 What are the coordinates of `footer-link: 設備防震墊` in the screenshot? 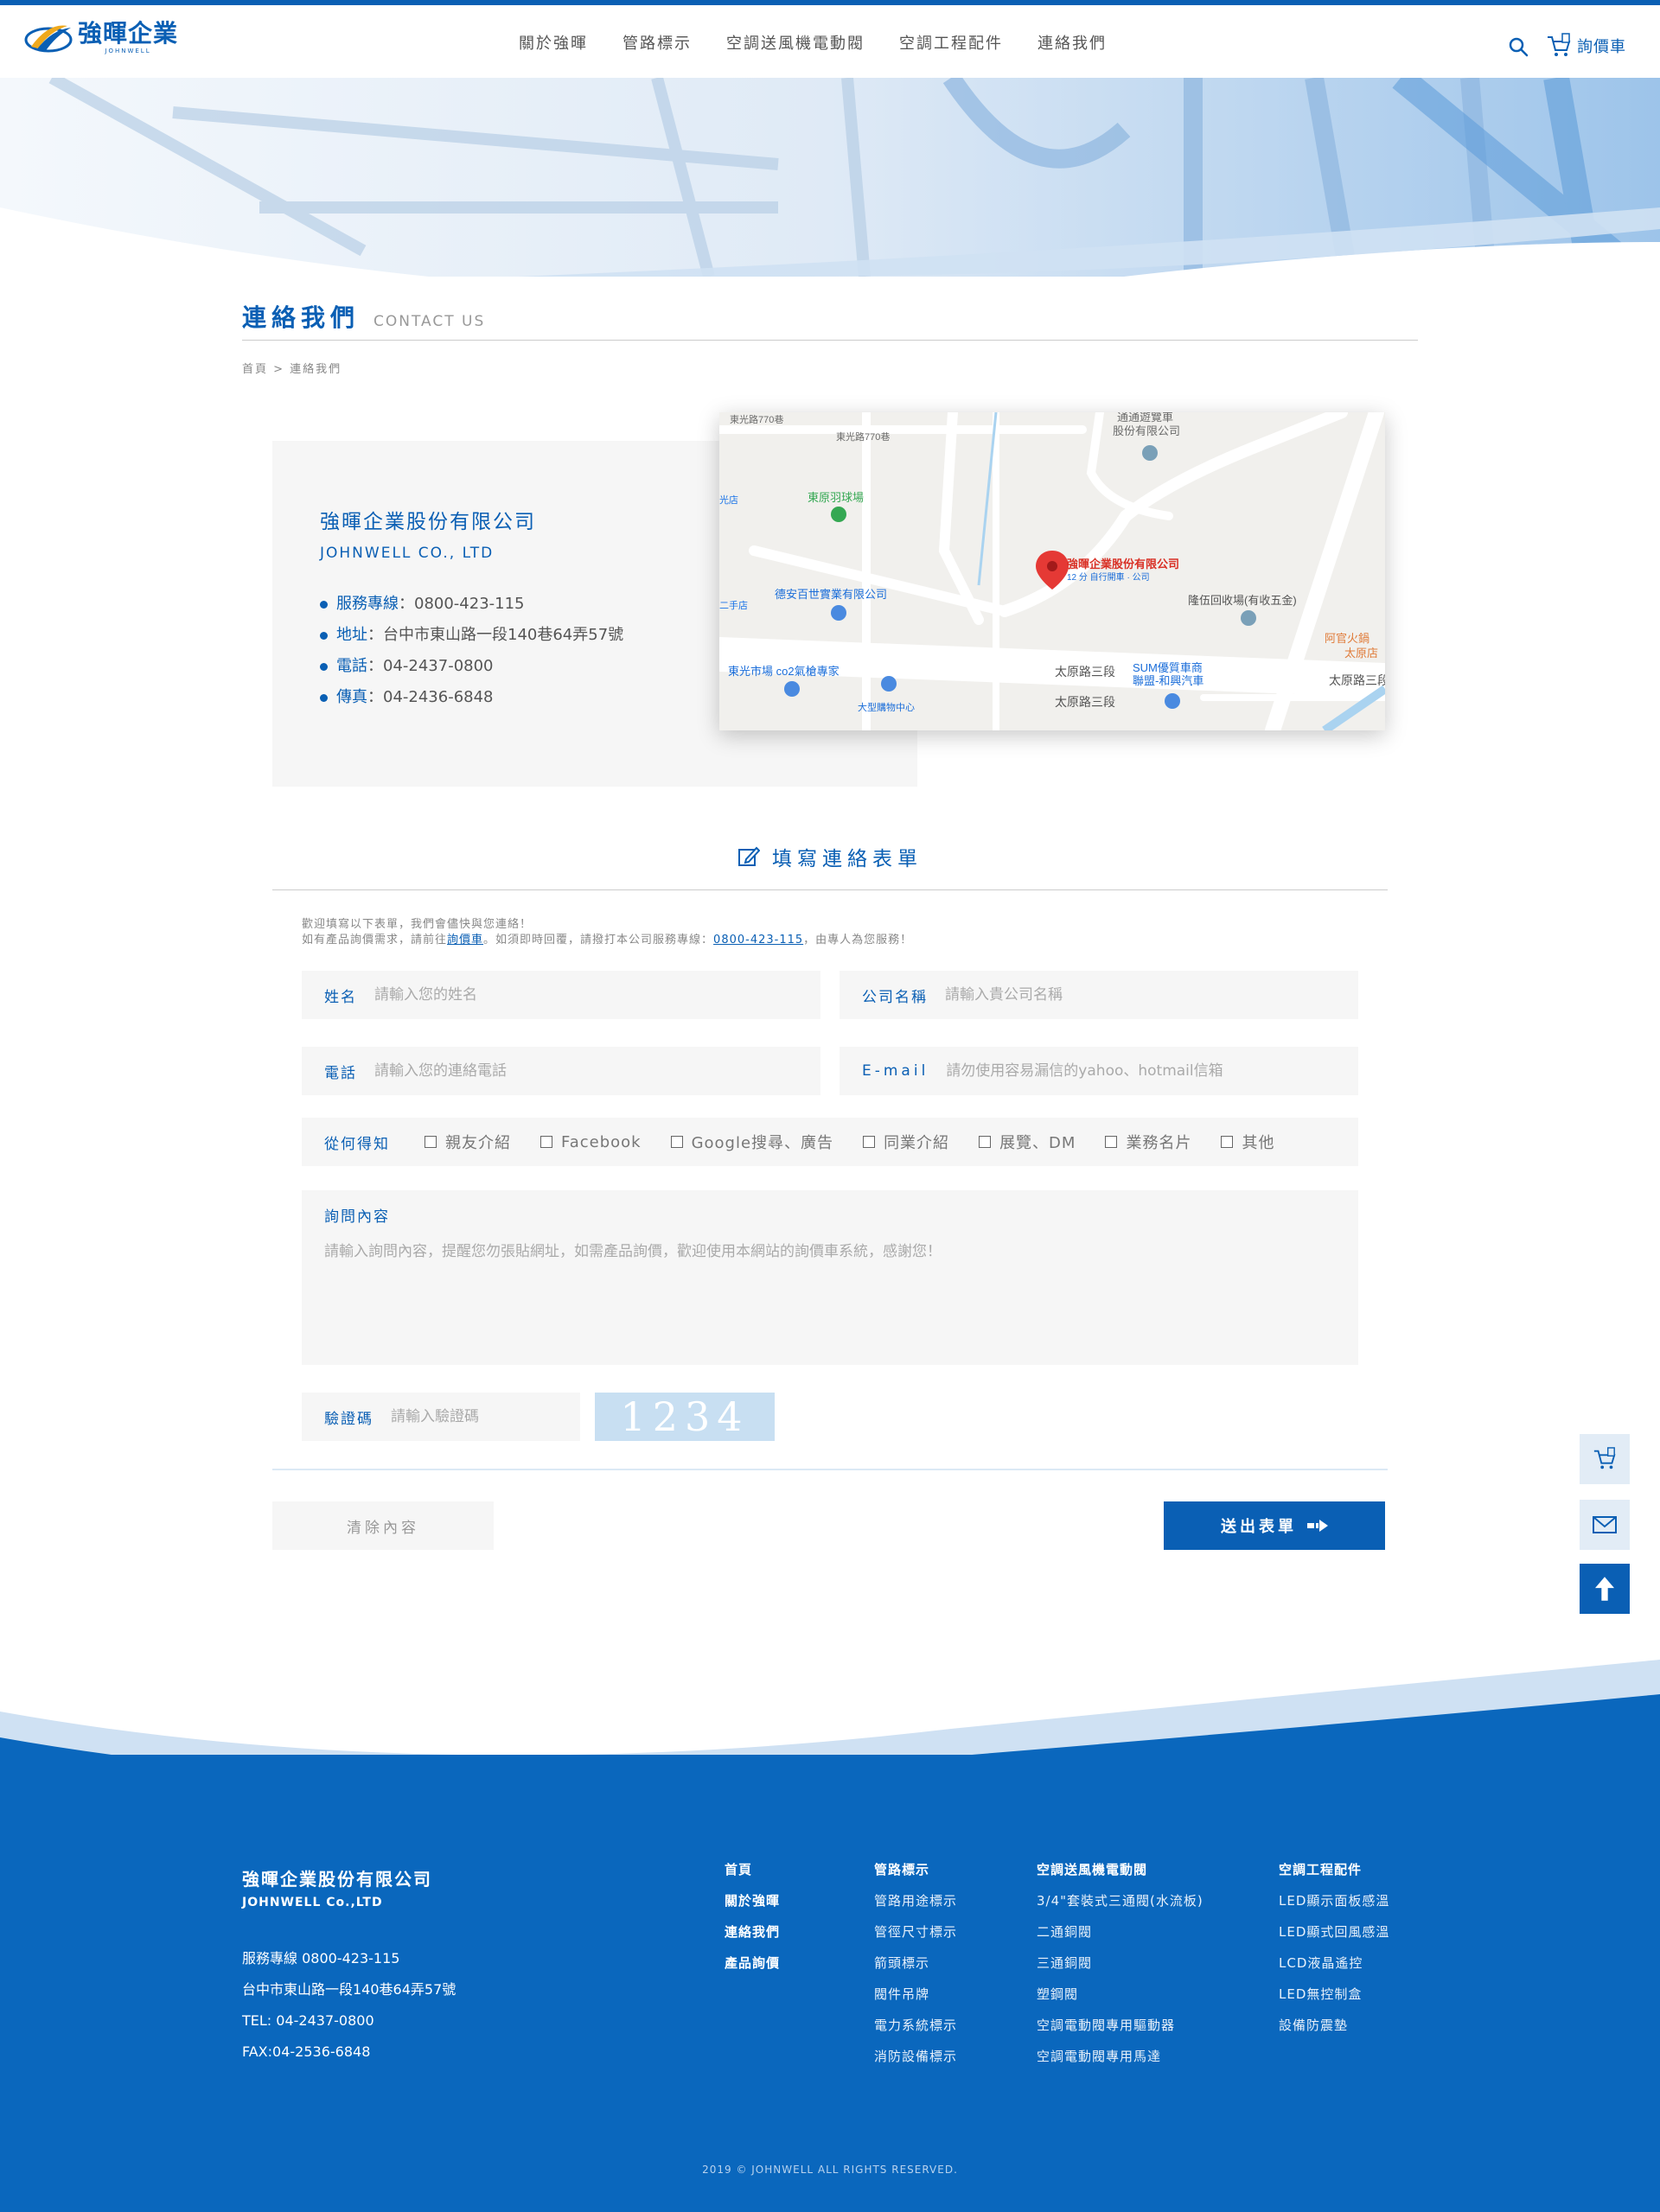 It's located at (1334, 2031).